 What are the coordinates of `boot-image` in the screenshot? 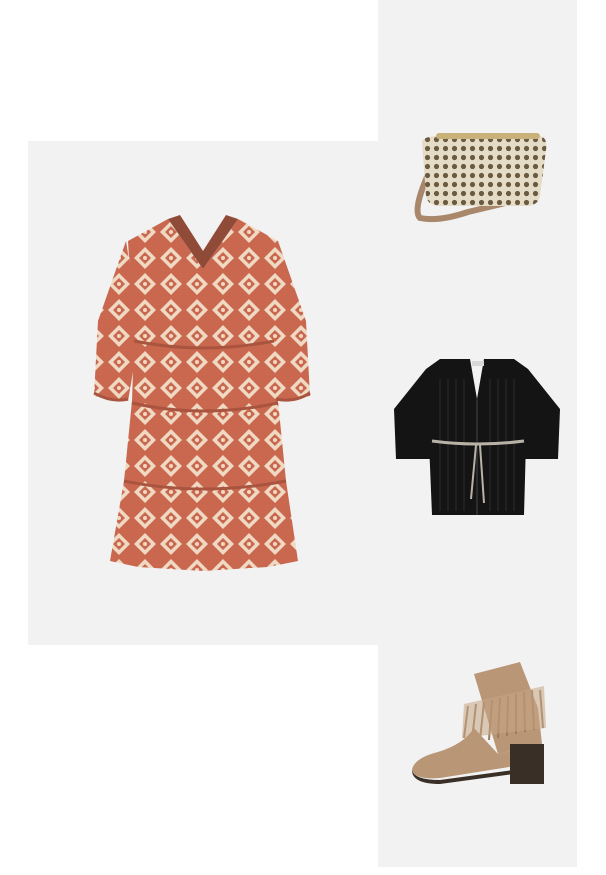 It's located at (479, 723).